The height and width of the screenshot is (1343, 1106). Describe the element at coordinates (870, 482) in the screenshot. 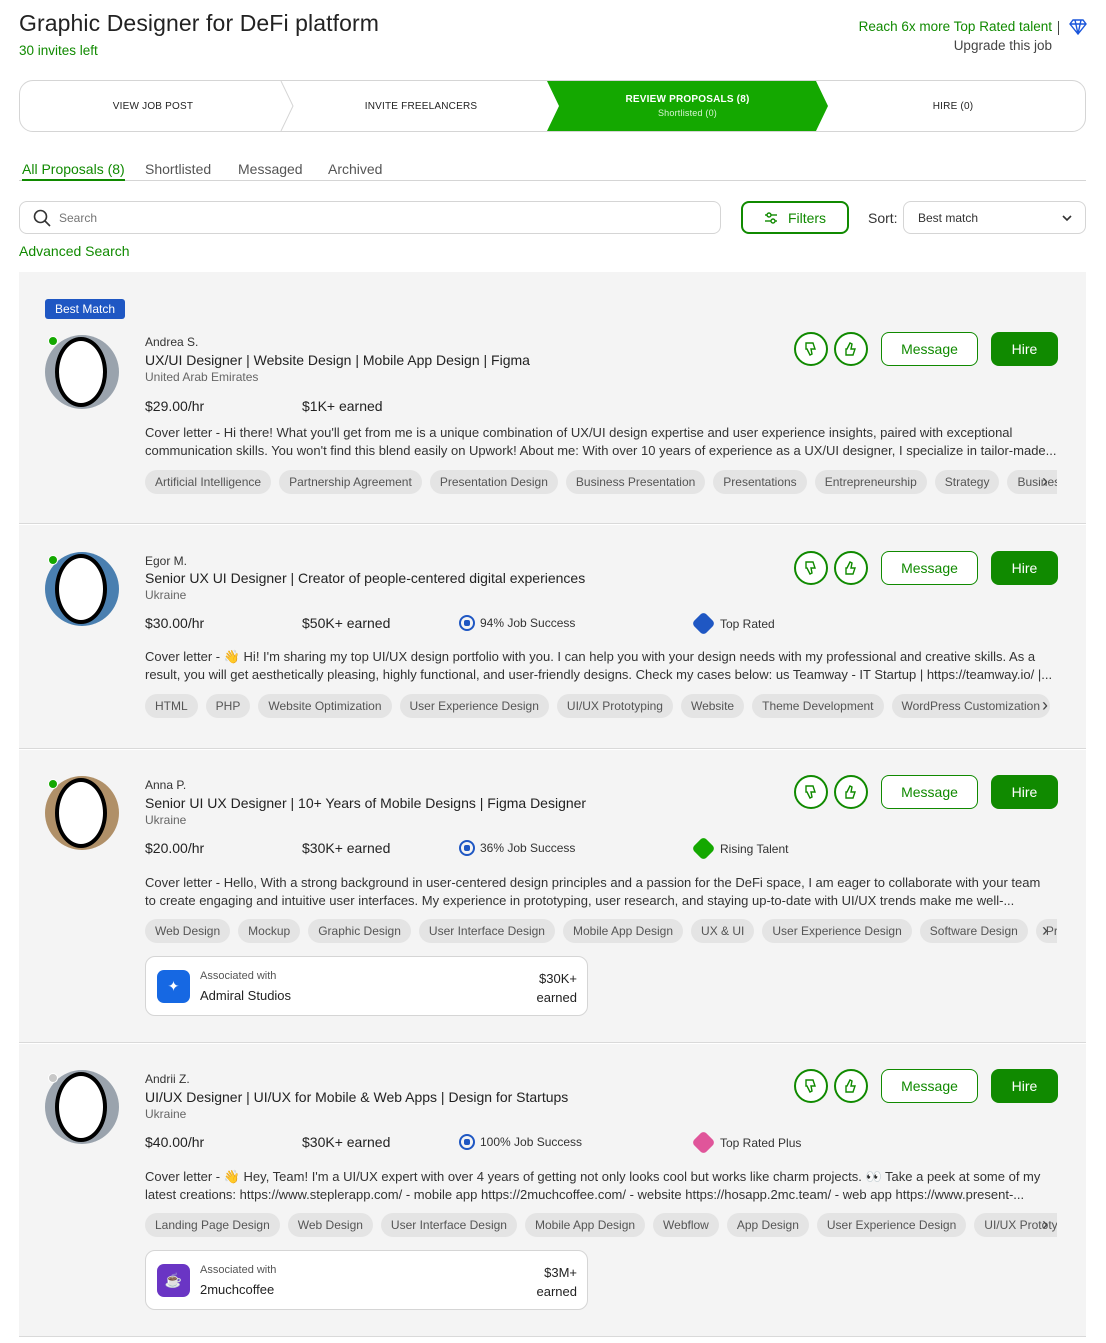

I see `skill-tag: Entrepreneurship` at that location.